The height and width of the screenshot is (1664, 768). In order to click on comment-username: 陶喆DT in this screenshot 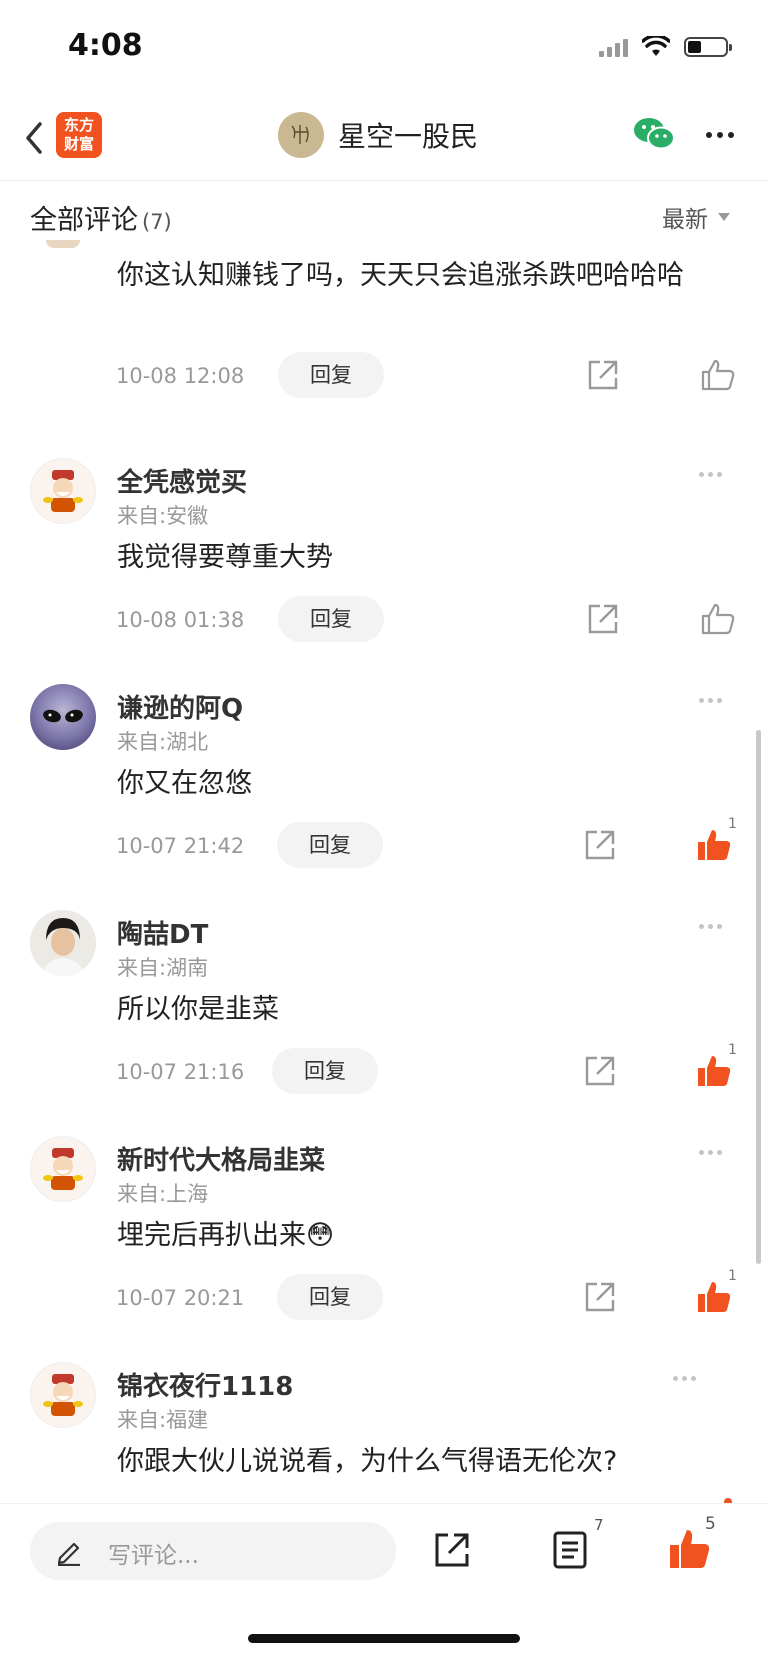, I will do `click(162, 932)`.